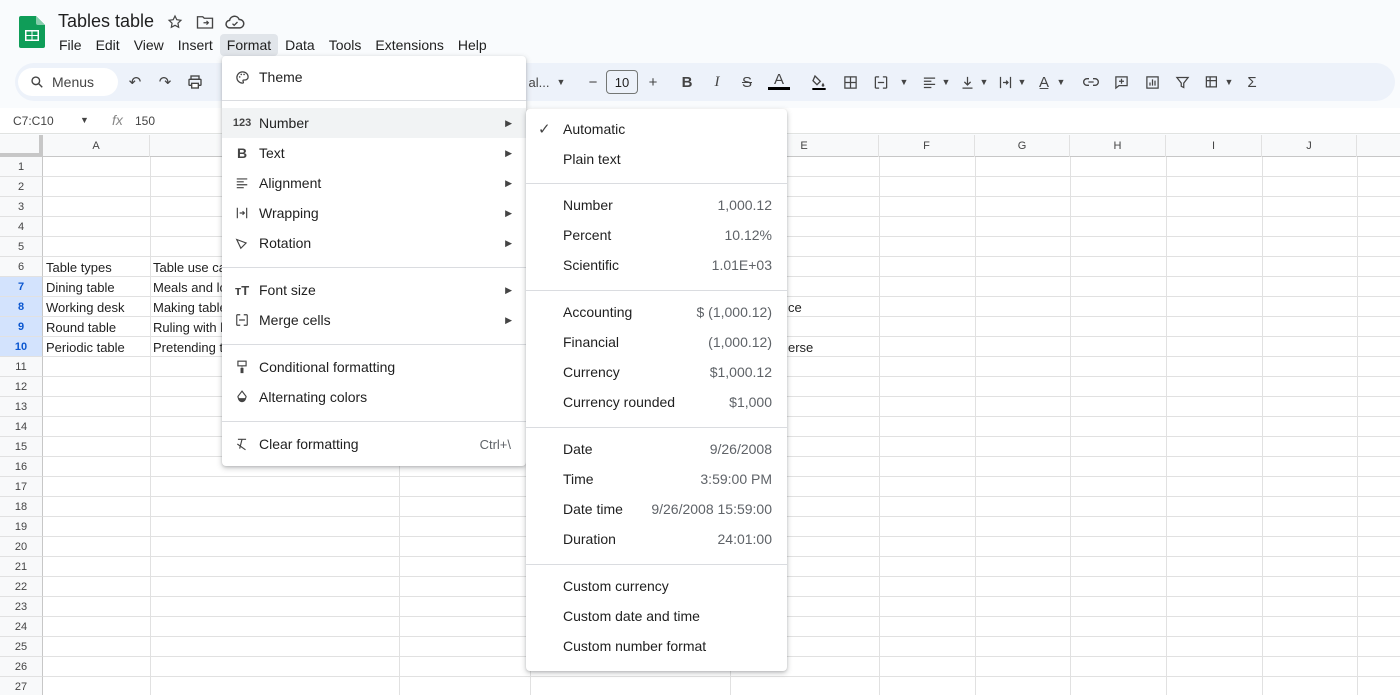 The height and width of the screenshot is (695, 1400). What do you see at coordinates (818, 307) in the screenshot?
I see `cell-e8: ce` at bounding box center [818, 307].